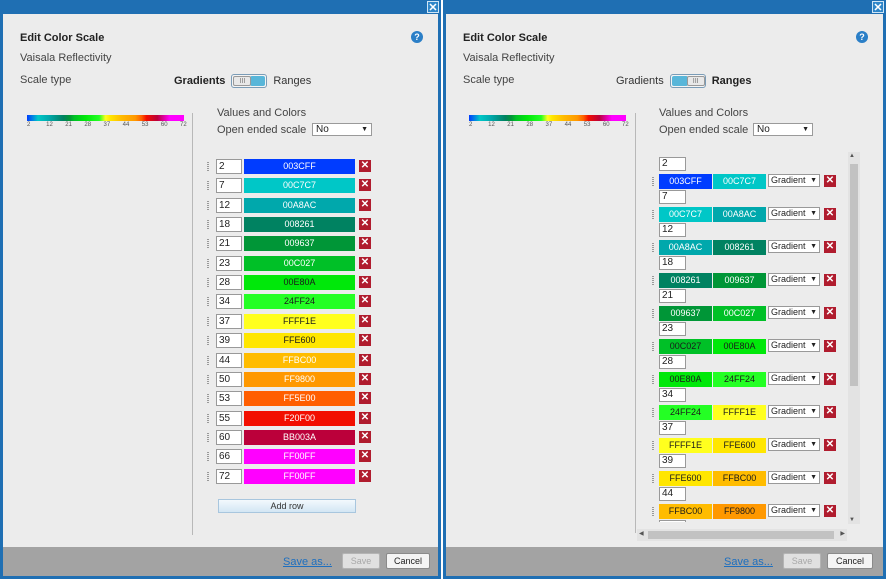 The width and height of the screenshot is (886, 579). What do you see at coordinates (854, 338) in the screenshot?
I see `vertical-scrollbar: ▲ ▼` at bounding box center [854, 338].